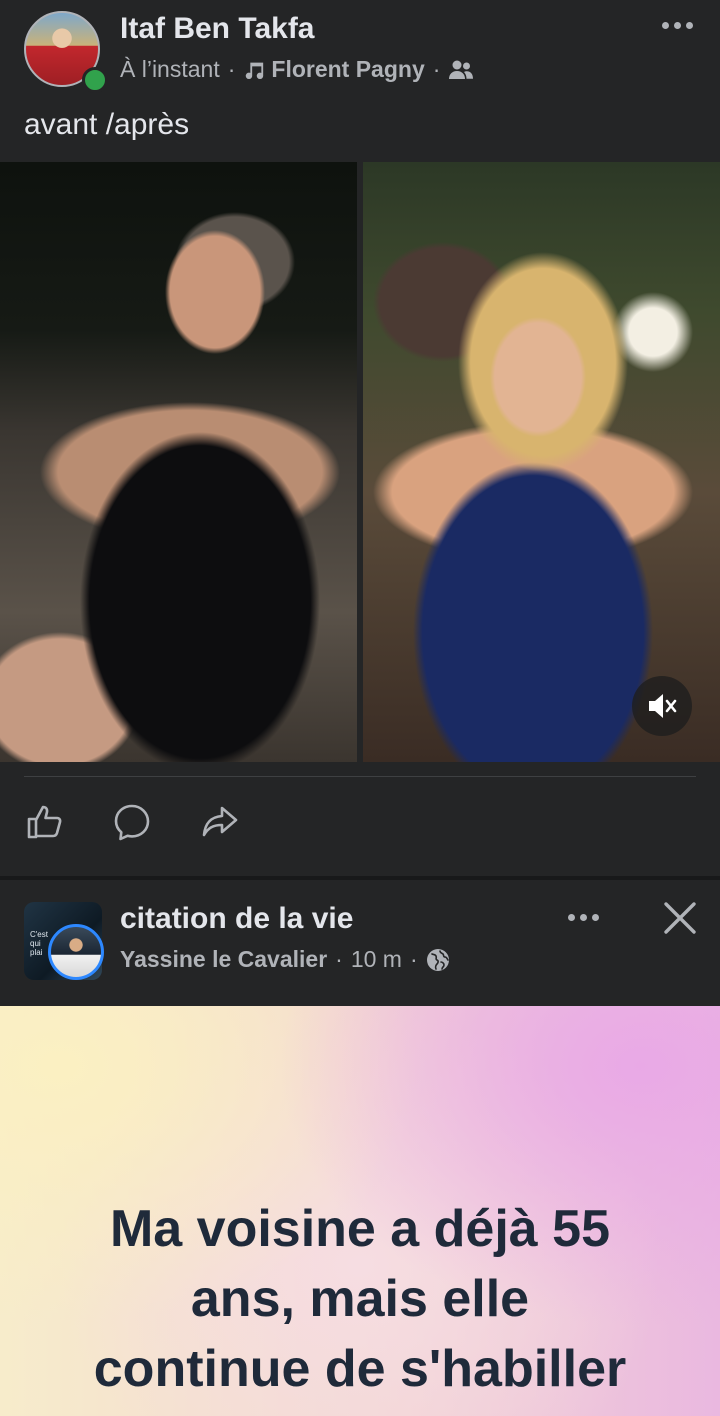 This screenshot has height=1416, width=720. What do you see at coordinates (217, 29) in the screenshot?
I see `post-author-name: Itaf Ben Takfa` at bounding box center [217, 29].